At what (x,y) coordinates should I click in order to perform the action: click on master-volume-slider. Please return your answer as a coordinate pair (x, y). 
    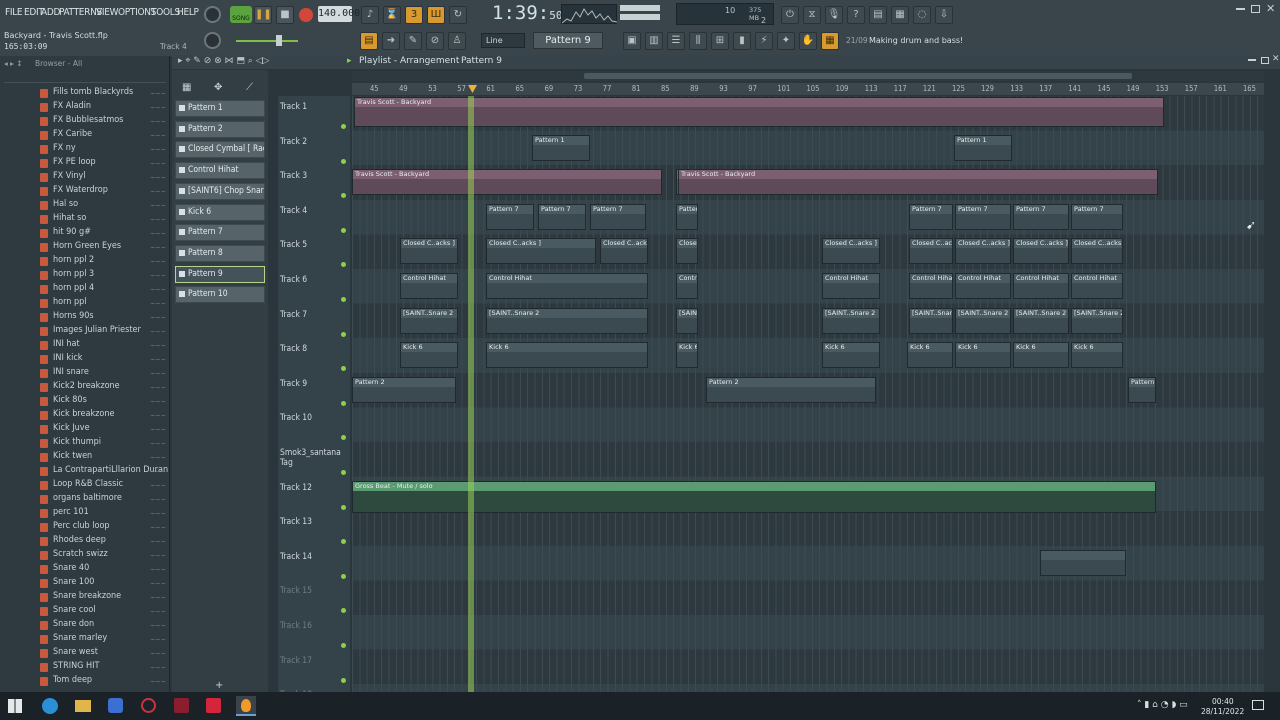
    Looking at the image, I should click on (267, 41).